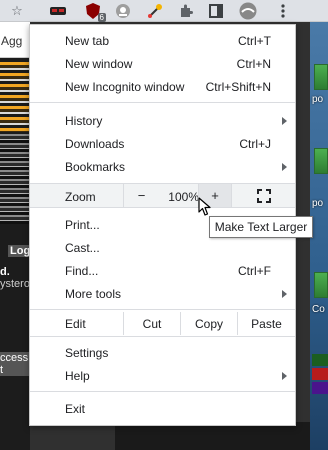 The image size is (328, 450). Describe the element at coordinates (162, 408) in the screenshot. I see `menu-item-exit: Exit` at that location.